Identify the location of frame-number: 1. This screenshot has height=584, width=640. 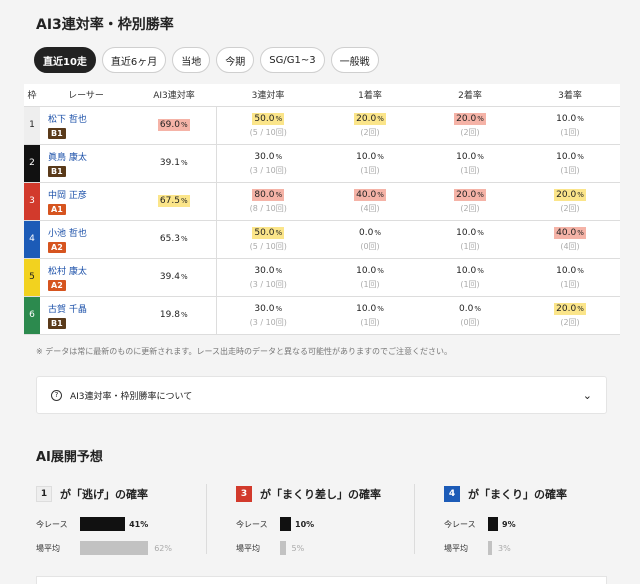
(32, 125).